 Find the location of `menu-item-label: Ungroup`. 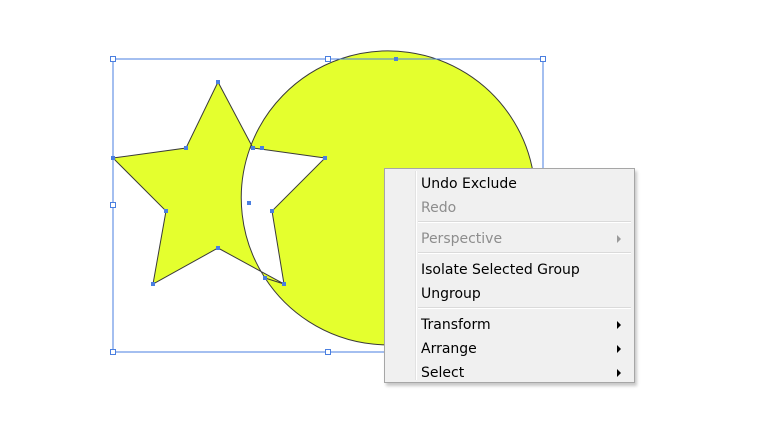

menu-item-label: Ungroup is located at coordinates (451, 294).